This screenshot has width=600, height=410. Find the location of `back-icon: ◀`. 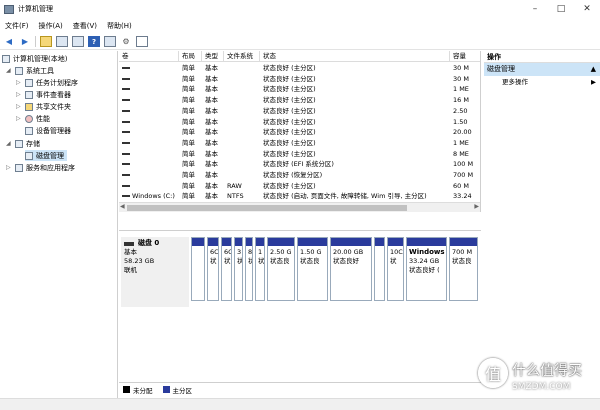

back-icon: ◀ is located at coordinates (9, 41).